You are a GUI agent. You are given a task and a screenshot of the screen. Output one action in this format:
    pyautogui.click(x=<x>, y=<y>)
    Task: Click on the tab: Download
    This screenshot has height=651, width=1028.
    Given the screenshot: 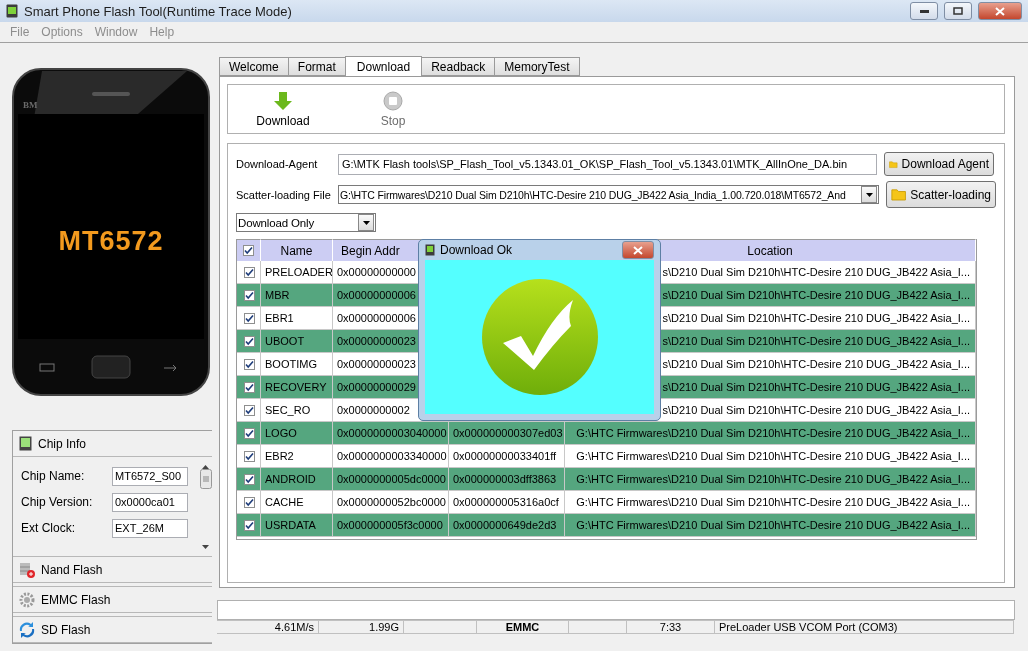 What is the action you would take?
    pyautogui.click(x=383, y=66)
    